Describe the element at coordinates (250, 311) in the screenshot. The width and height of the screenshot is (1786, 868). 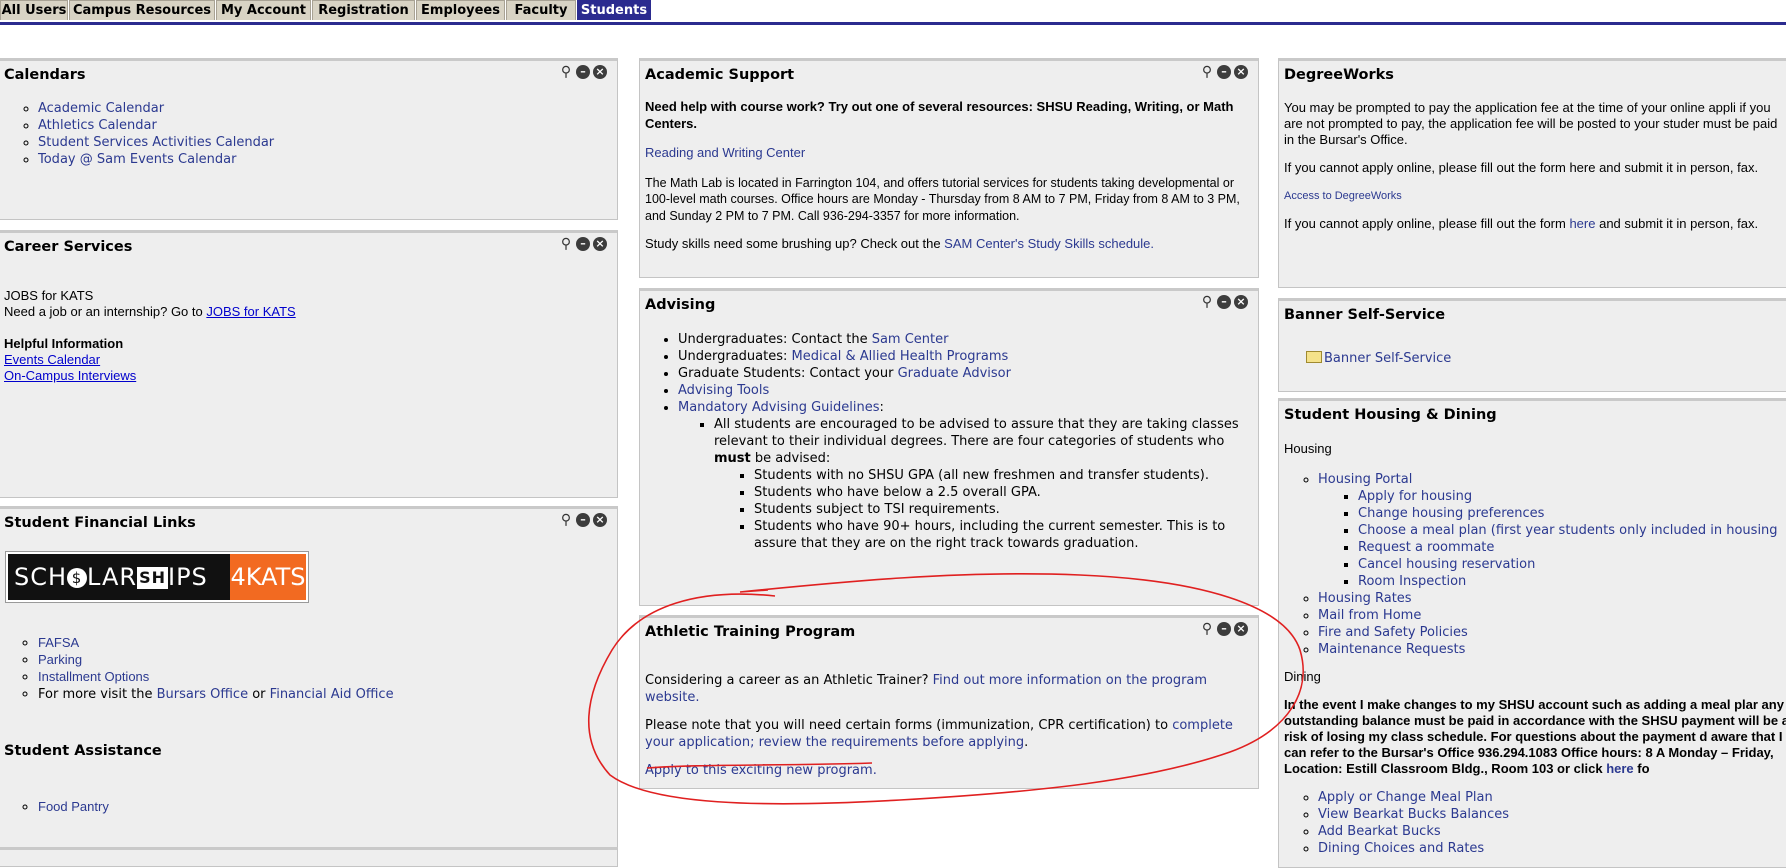
I see `jobs-for-kats-link: JOBS for KATS` at that location.